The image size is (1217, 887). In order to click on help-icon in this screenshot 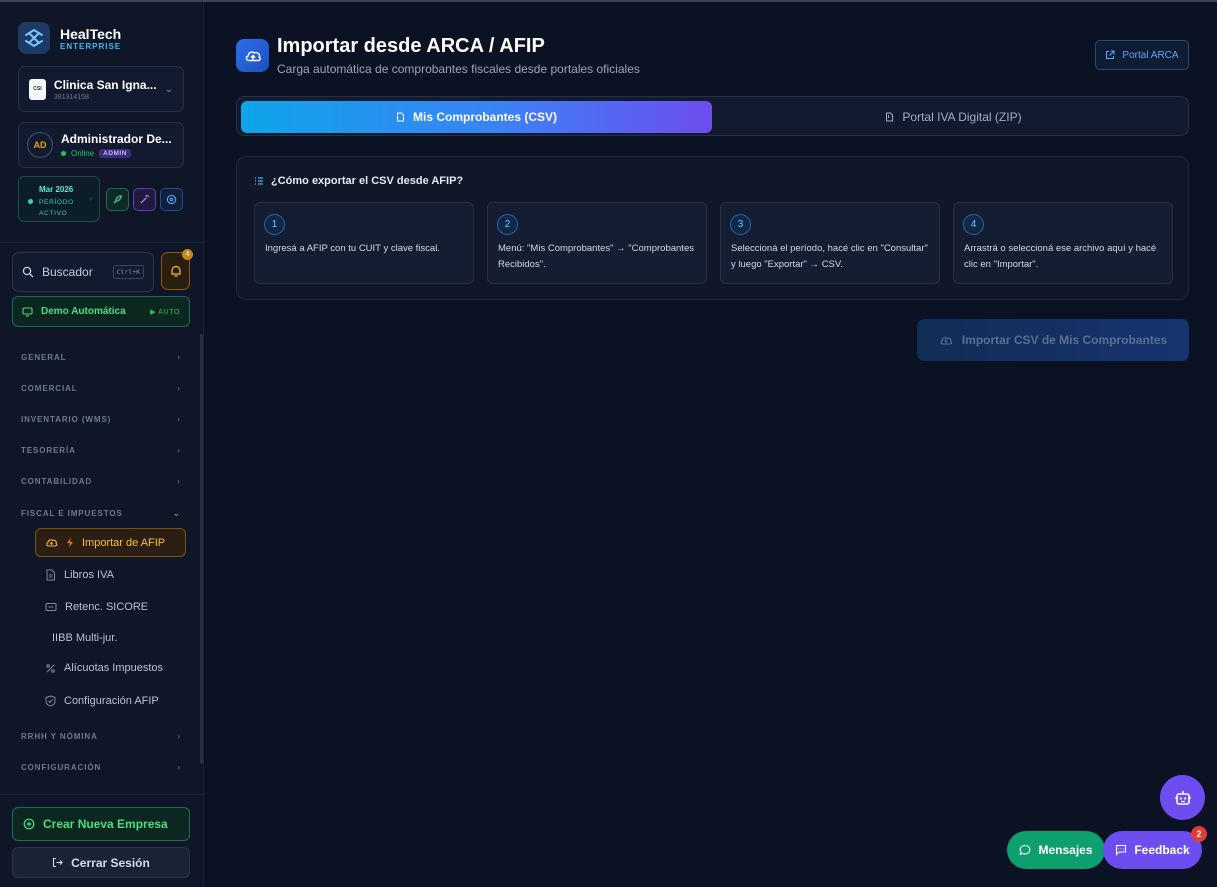, I will do `click(171, 199)`.